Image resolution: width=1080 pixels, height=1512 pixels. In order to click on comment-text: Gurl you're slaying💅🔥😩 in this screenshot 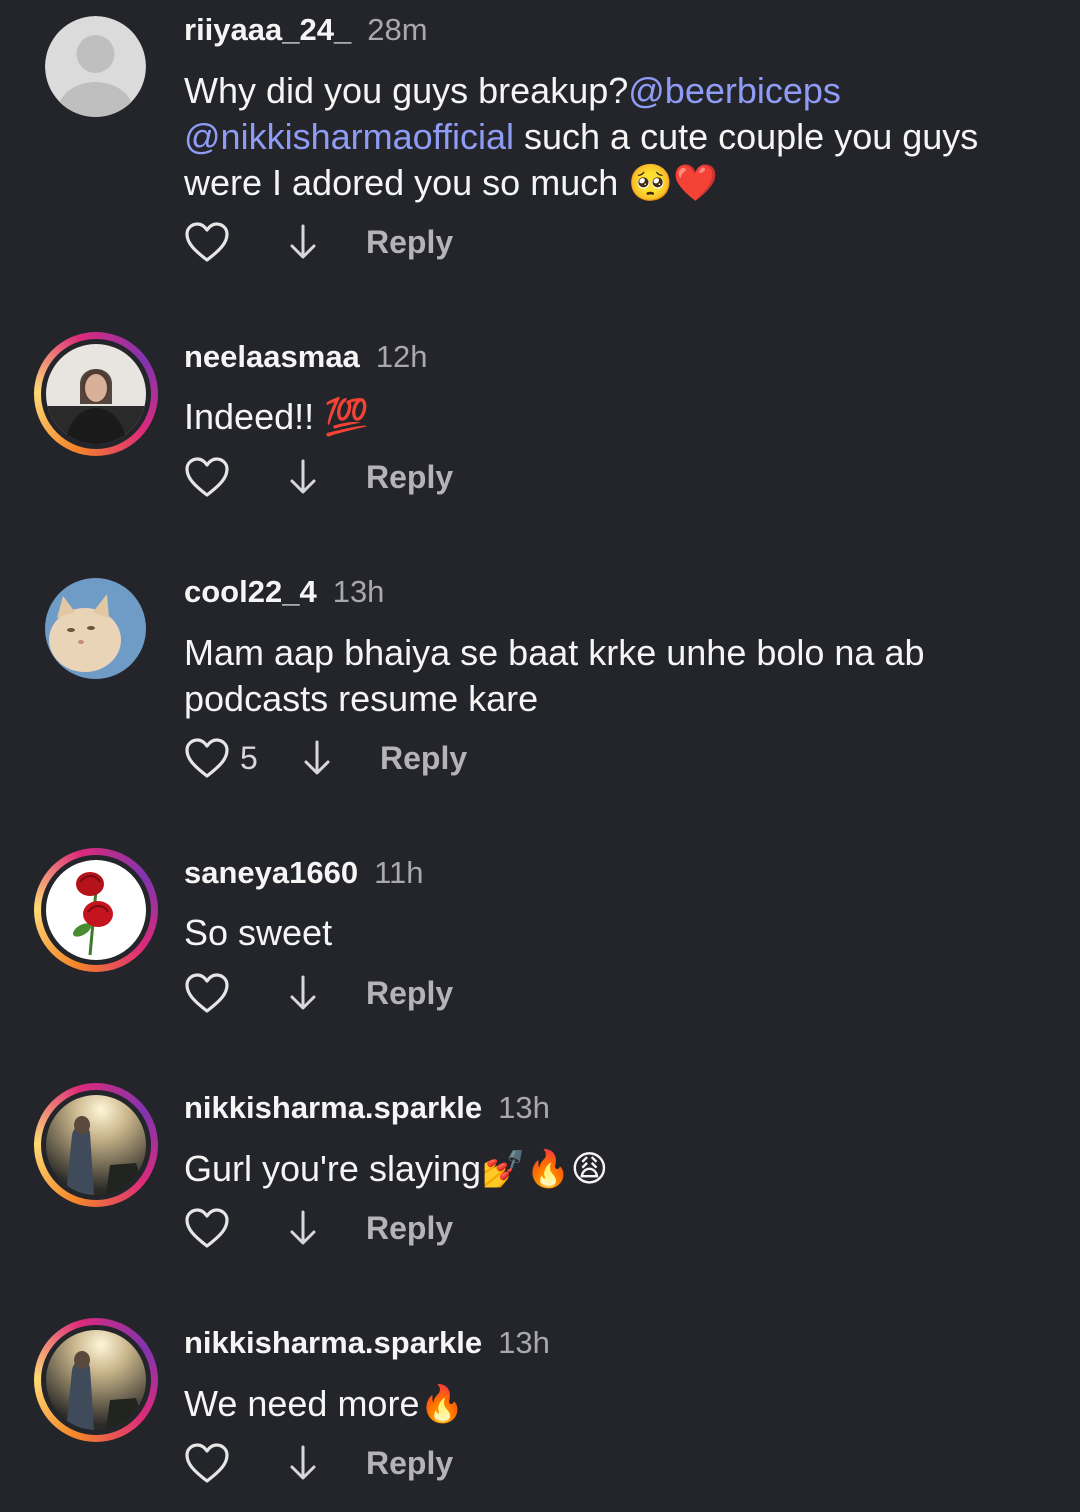, I will do `click(396, 1168)`.